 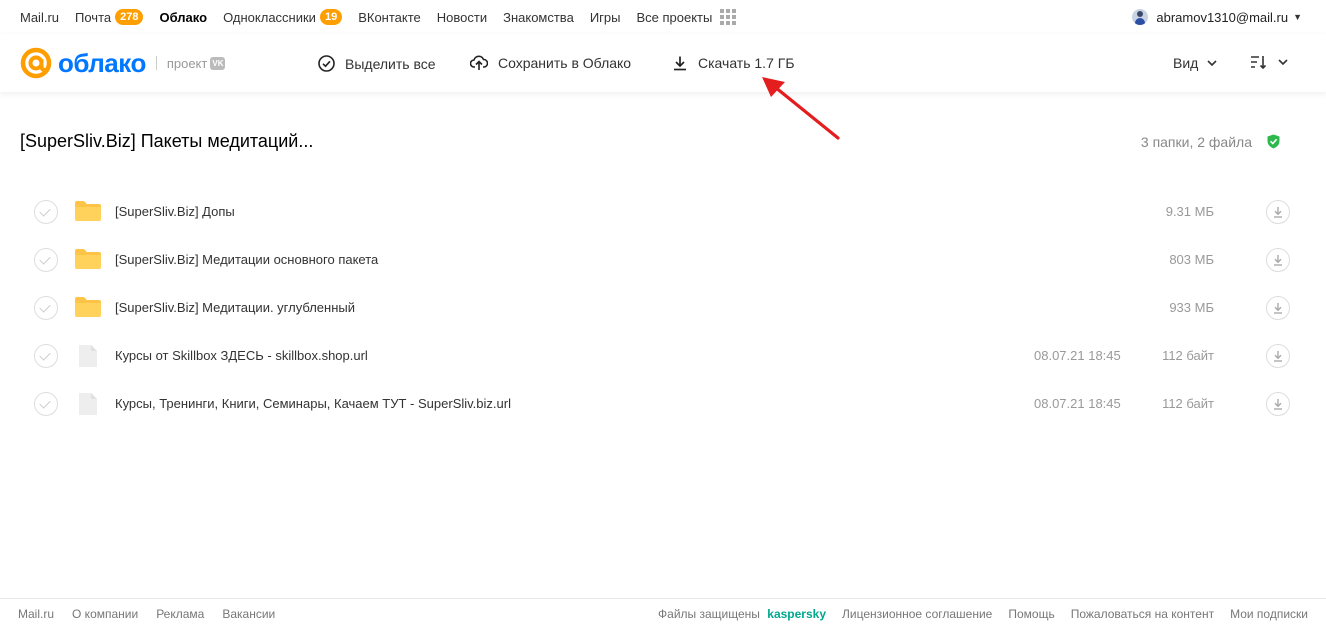 I want to click on portal-link-label: Знакомства, so click(x=538, y=17).